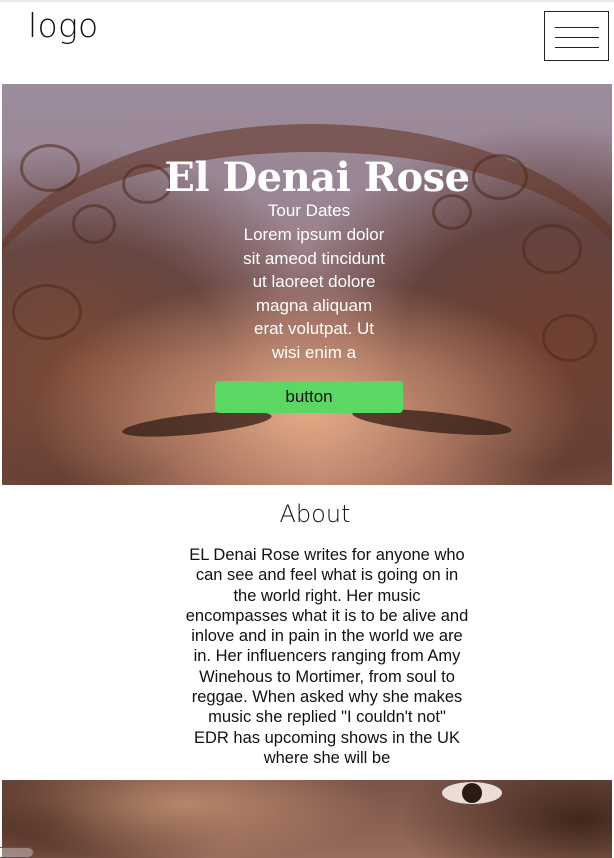 The height and width of the screenshot is (858, 614). Describe the element at coordinates (327, 595) in the screenshot. I see `about-text-line: the world right. Her music` at that location.